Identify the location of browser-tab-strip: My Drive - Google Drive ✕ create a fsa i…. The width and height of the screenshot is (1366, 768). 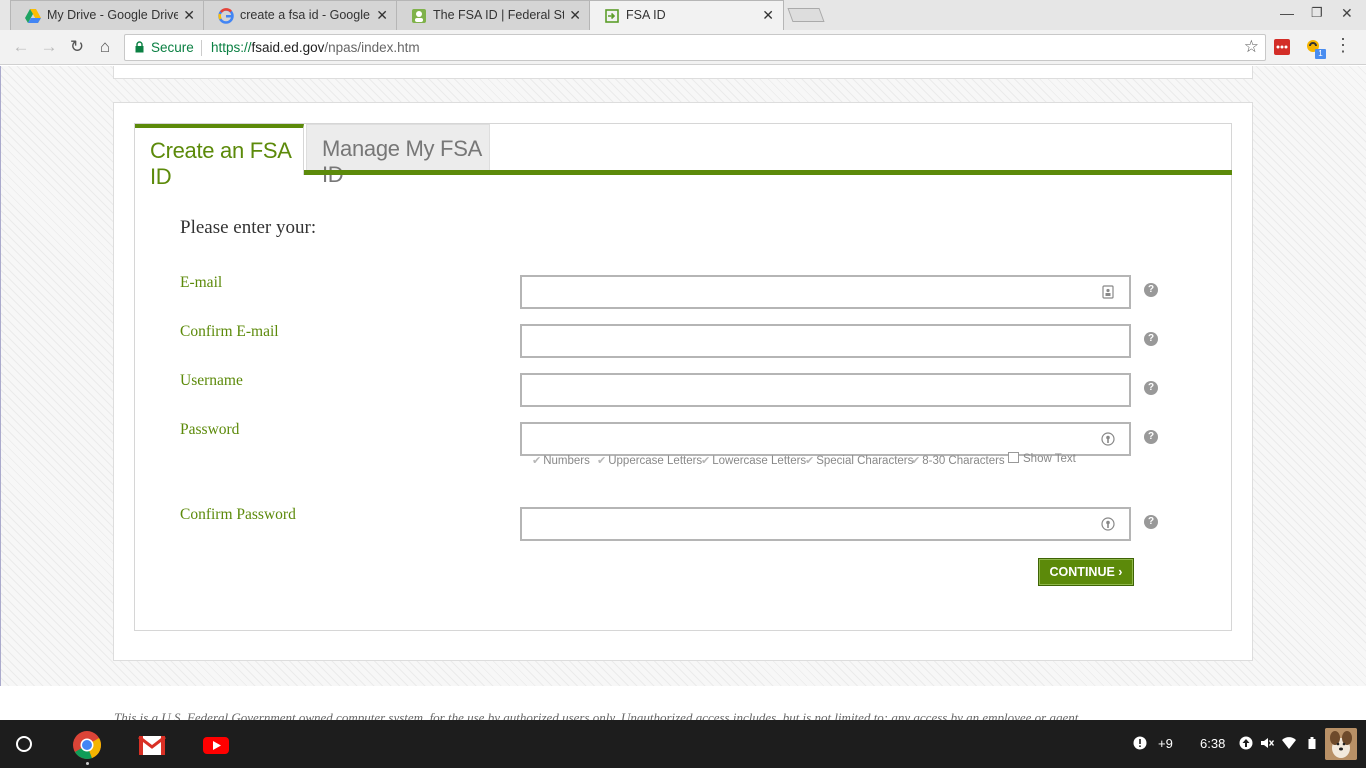
(683, 15).